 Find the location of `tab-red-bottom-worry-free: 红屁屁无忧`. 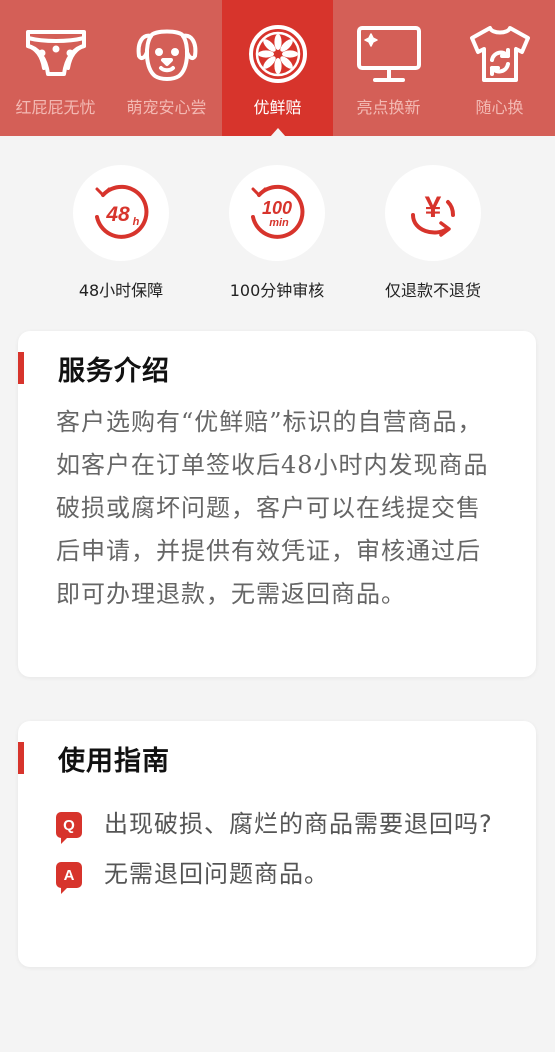

tab-red-bottom-worry-free: 红屁屁无忧 is located at coordinates (55, 68).